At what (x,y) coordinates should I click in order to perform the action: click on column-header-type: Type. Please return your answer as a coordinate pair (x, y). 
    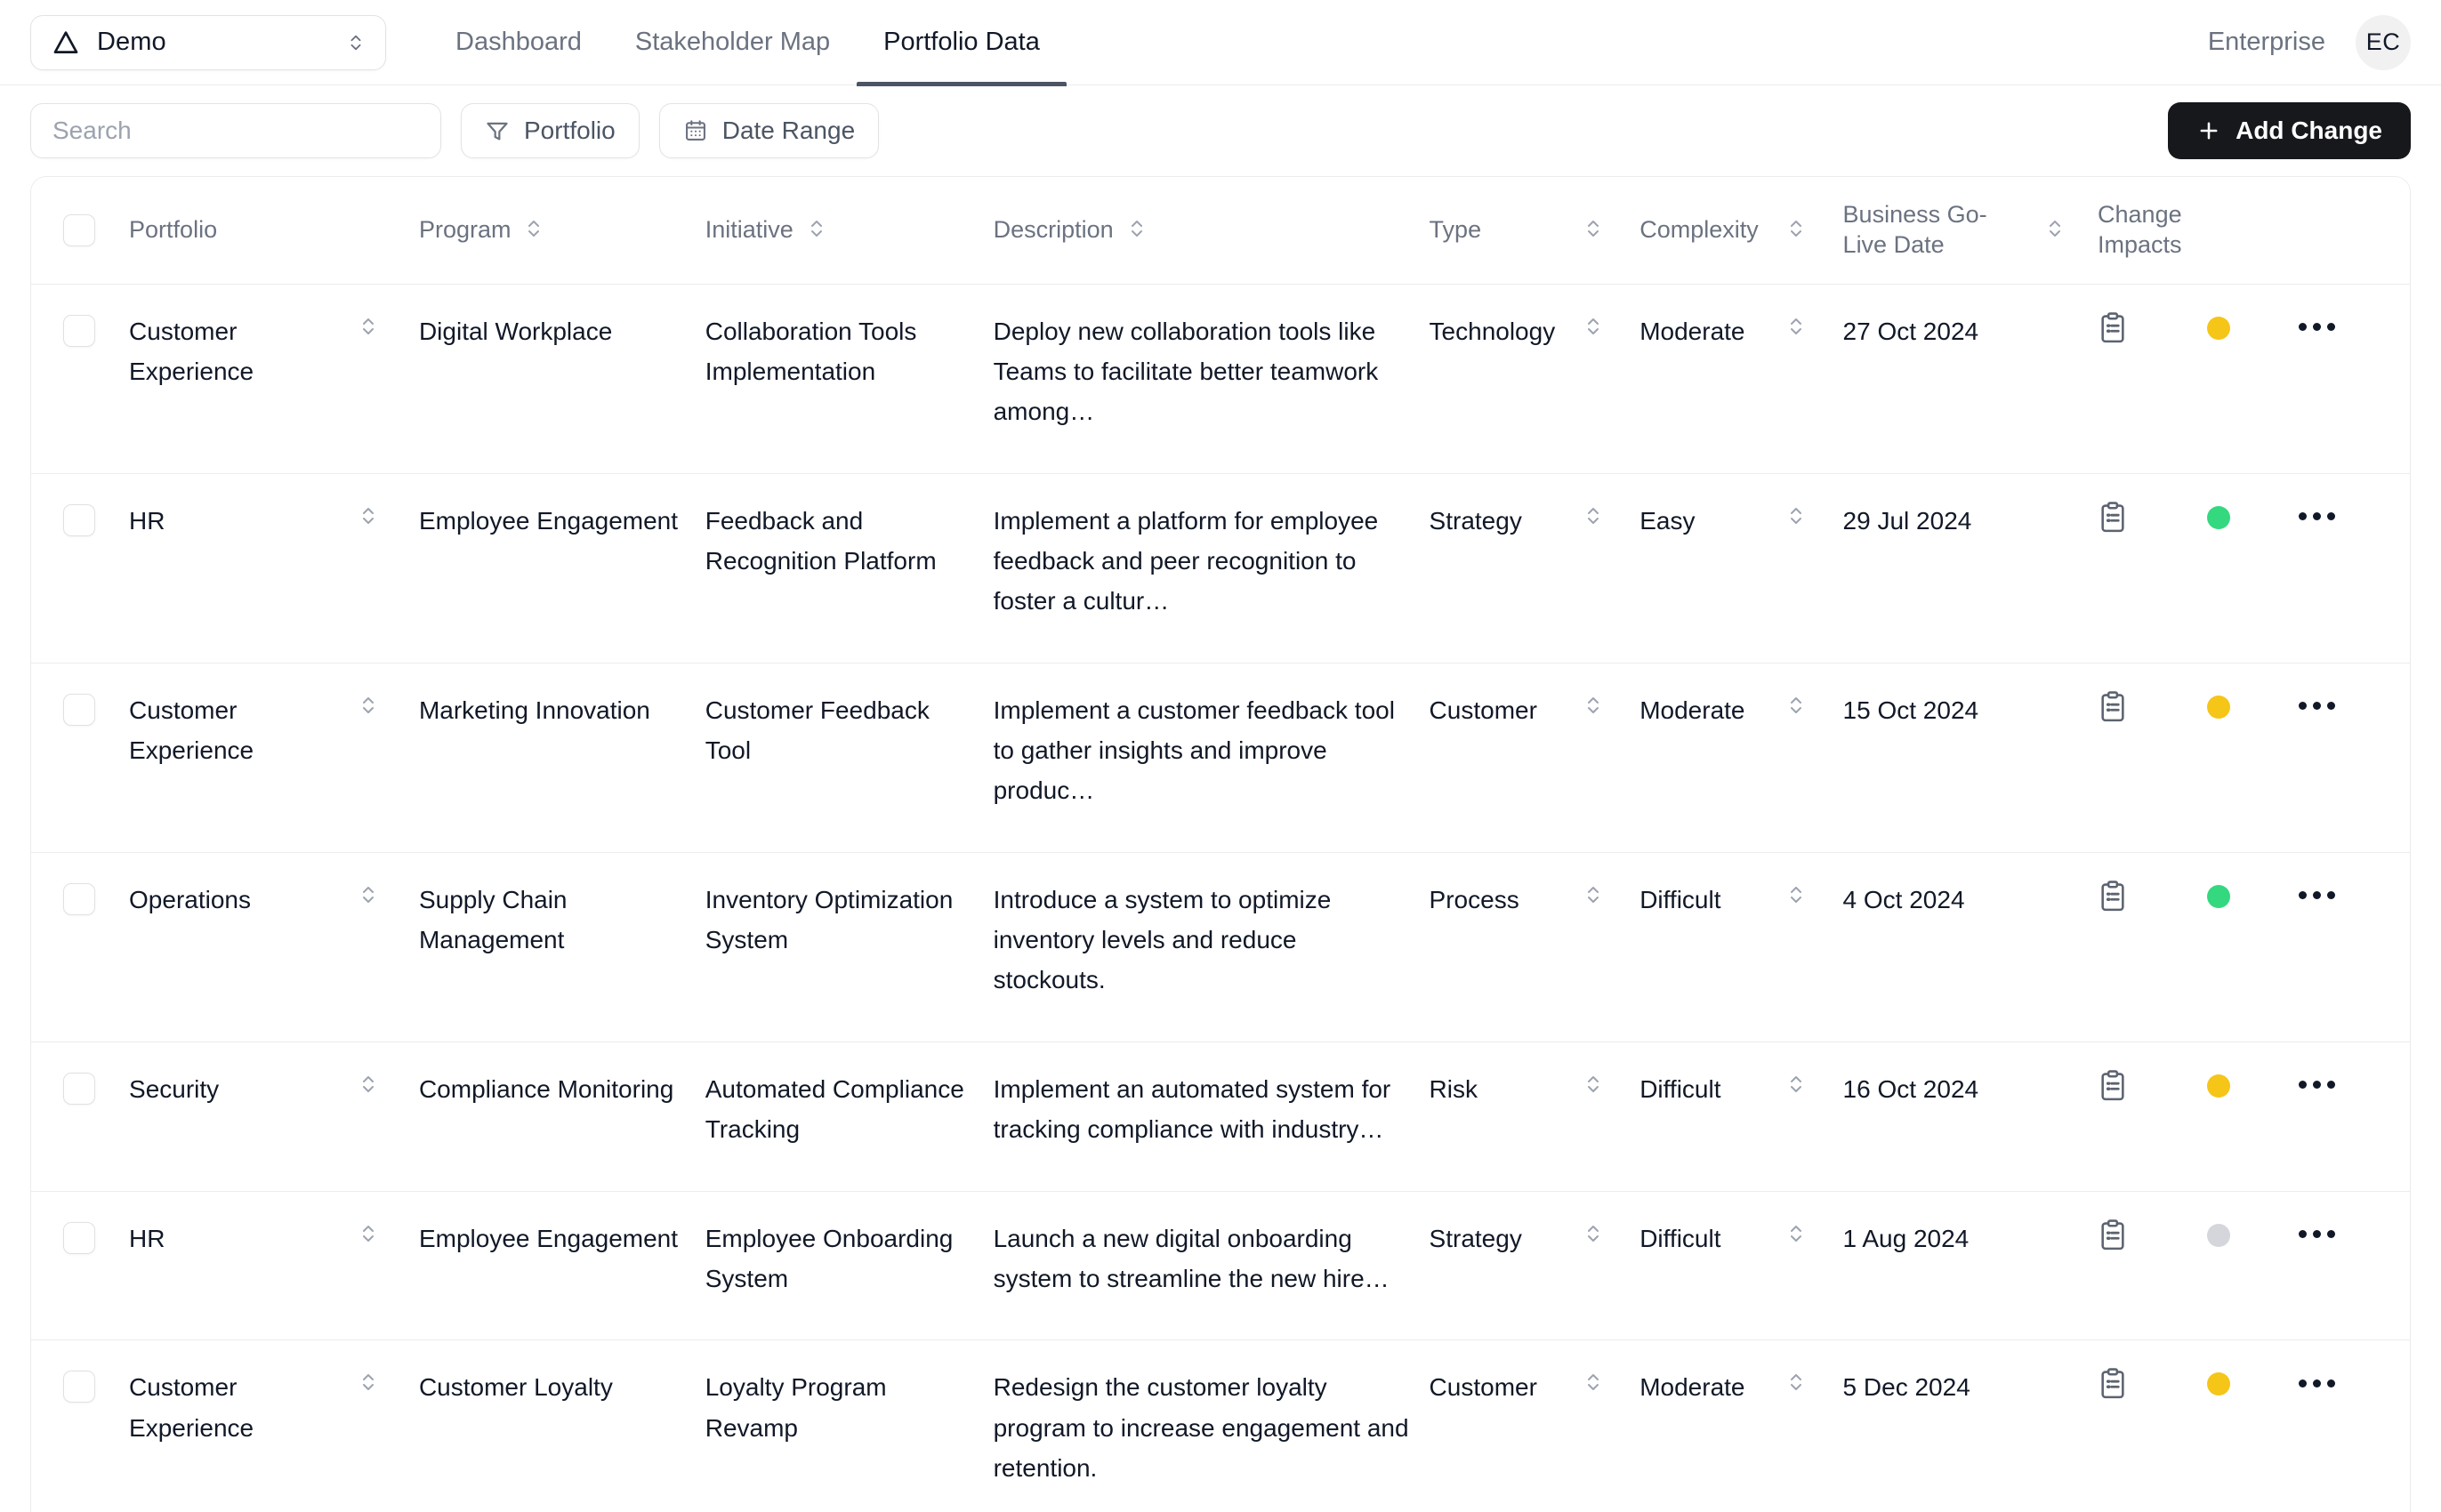
    Looking at the image, I should click on (1506, 231).